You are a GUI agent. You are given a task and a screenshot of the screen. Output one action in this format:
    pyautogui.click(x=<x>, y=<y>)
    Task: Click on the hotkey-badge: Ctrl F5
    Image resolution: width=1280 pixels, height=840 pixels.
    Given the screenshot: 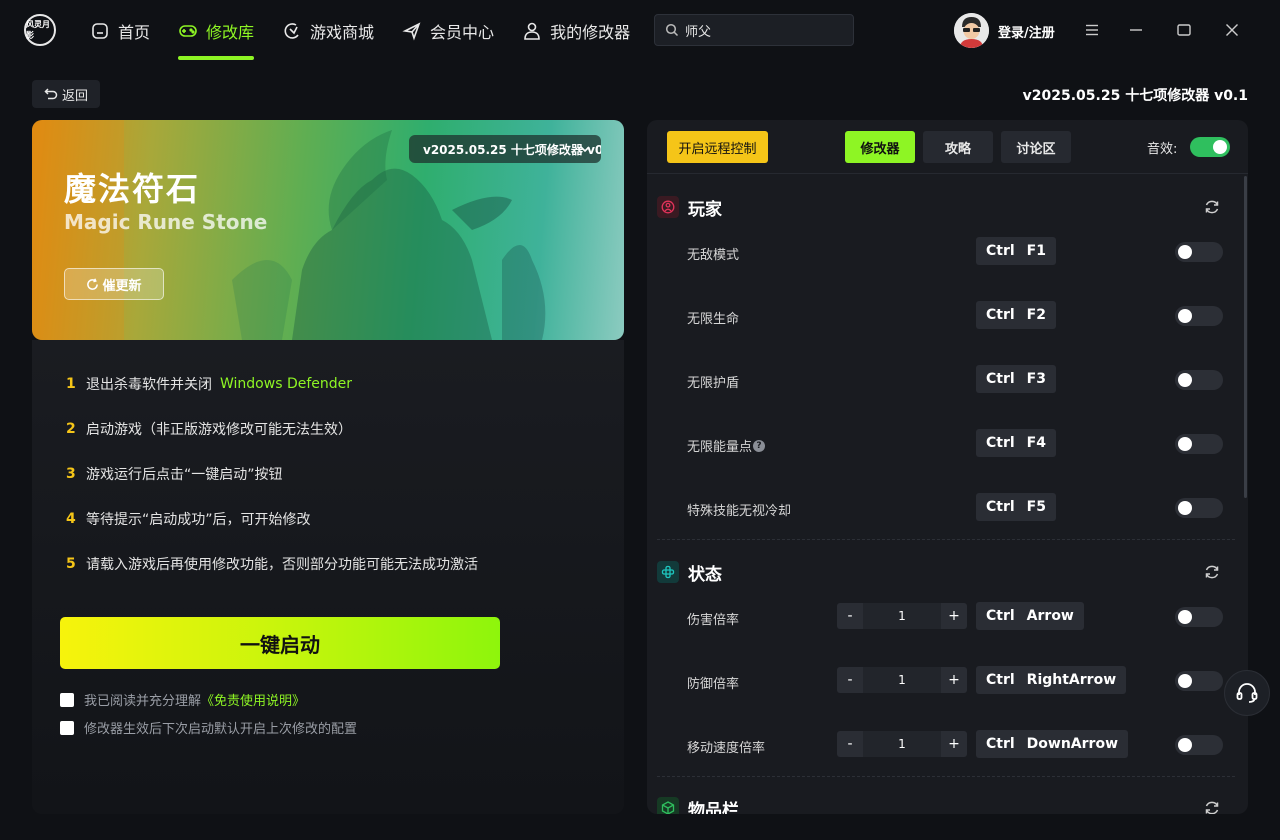 What is the action you would take?
    pyautogui.click(x=1016, y=507)
    